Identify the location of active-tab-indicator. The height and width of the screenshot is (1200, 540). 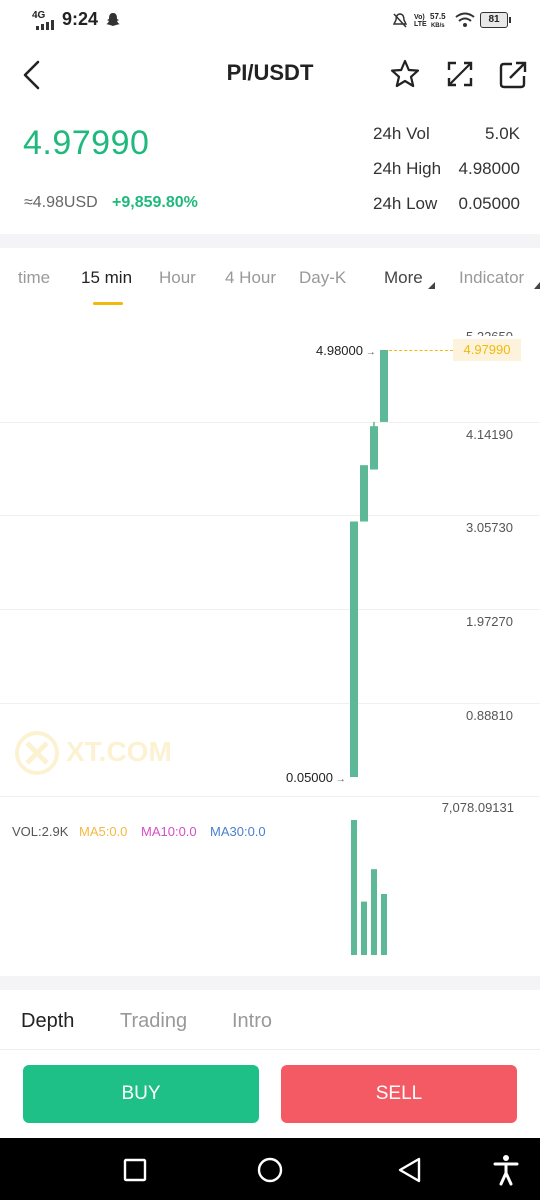
(108, 303).